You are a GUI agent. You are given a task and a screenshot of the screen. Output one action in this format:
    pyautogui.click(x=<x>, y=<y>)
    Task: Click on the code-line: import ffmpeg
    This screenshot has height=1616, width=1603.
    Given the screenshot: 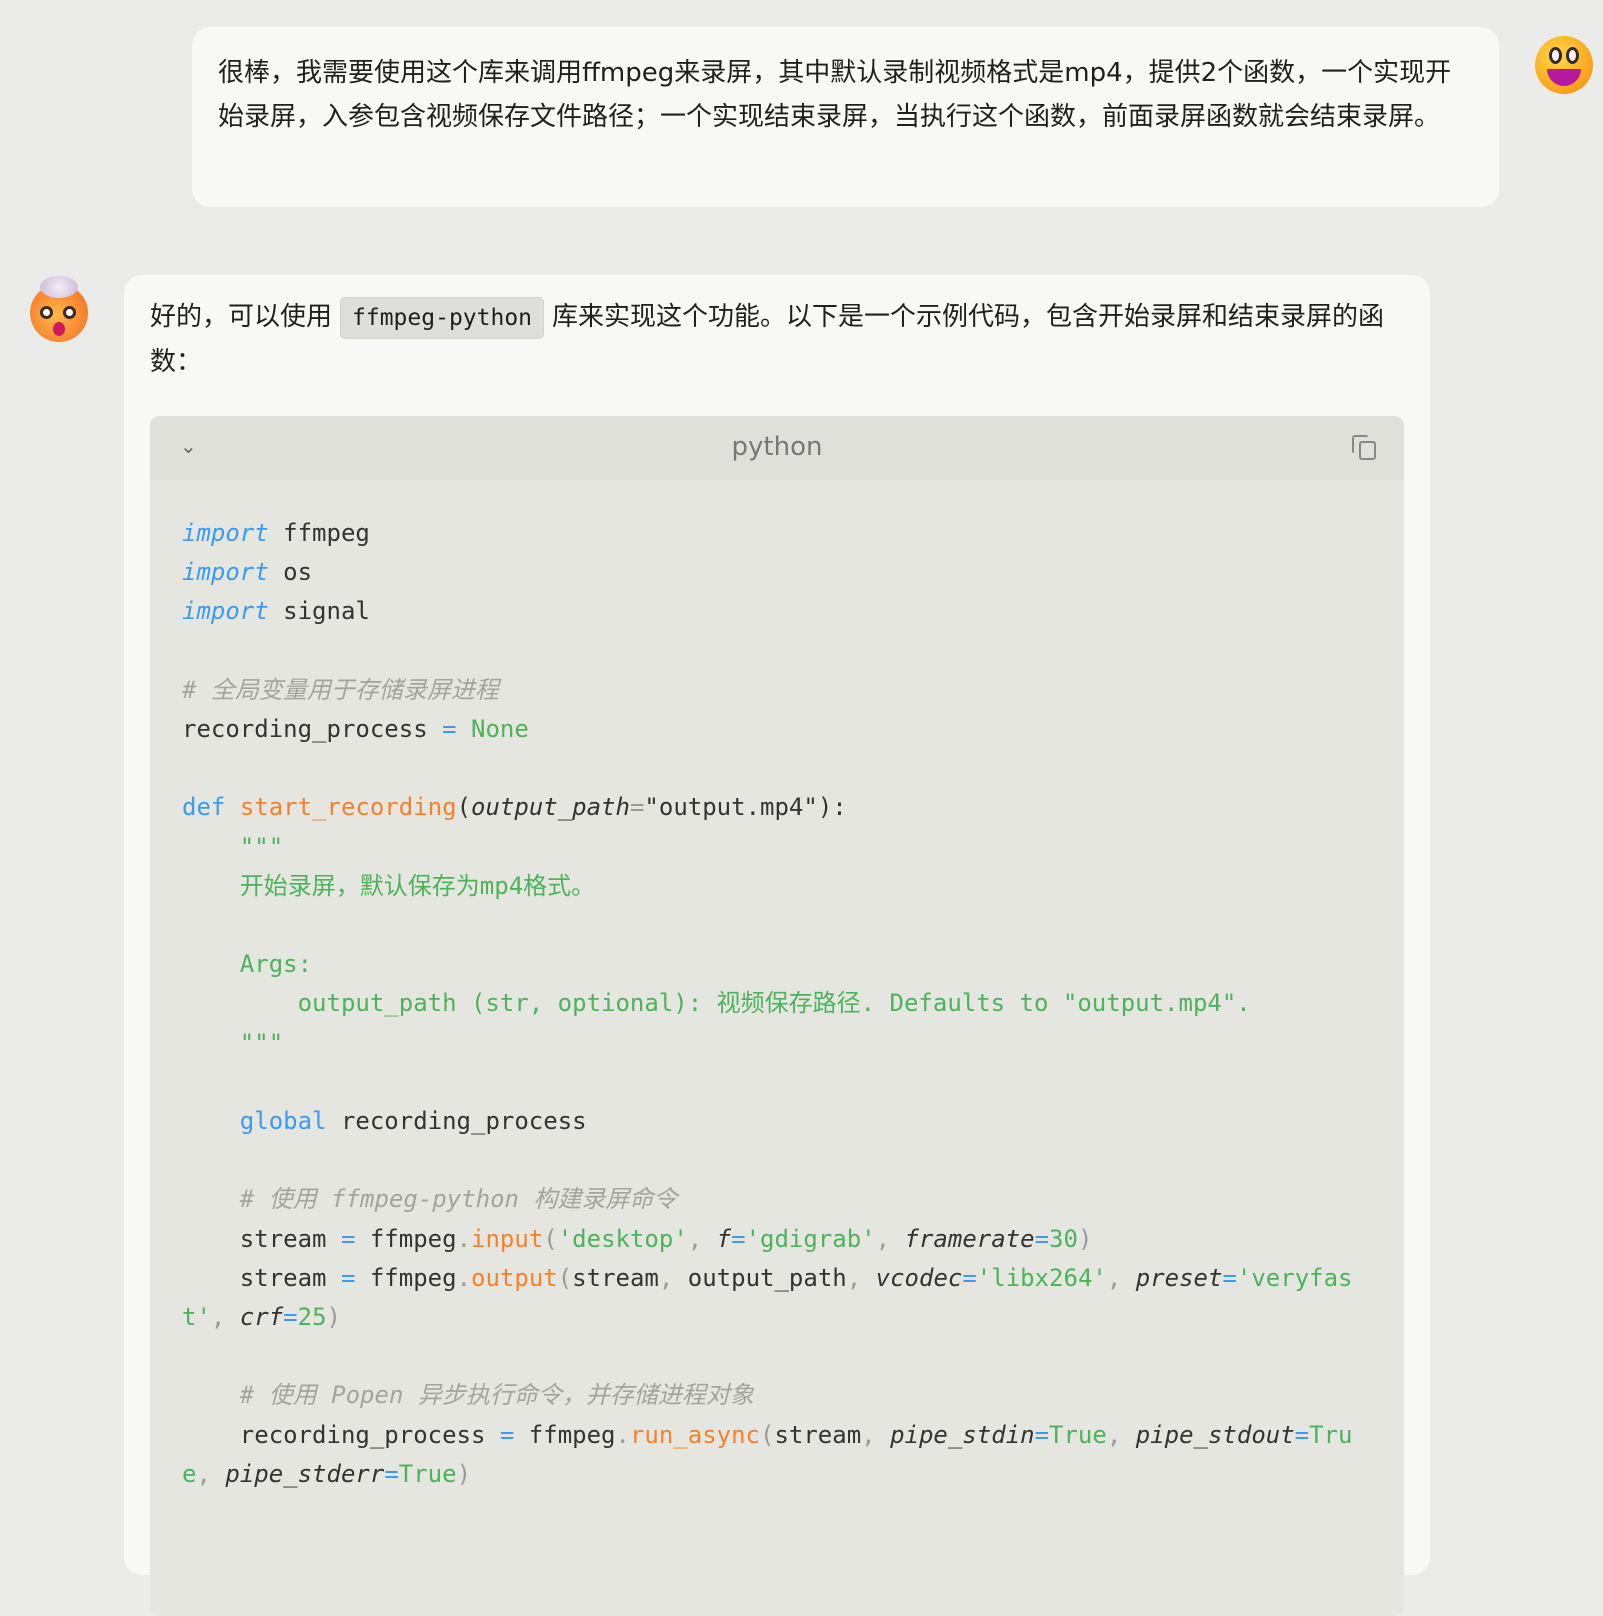 What is the action you would take?
    pyautogui.click(x=777, y=533)
    